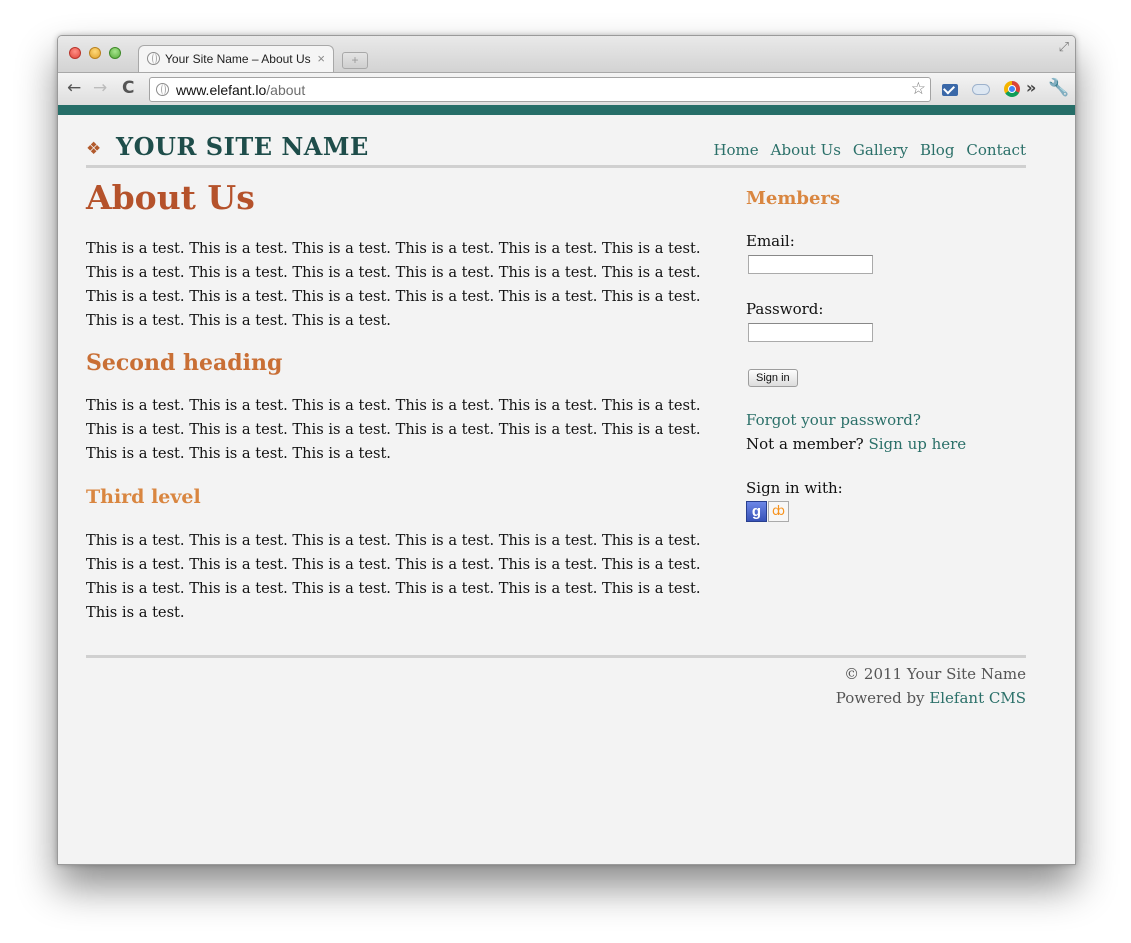 Image resolution: width=1131 pixels, height=943 pixels. What do you see at coordinates (566, 110) in the screenshot?
I see `site-top-bar` at bounding box center [566, 110].